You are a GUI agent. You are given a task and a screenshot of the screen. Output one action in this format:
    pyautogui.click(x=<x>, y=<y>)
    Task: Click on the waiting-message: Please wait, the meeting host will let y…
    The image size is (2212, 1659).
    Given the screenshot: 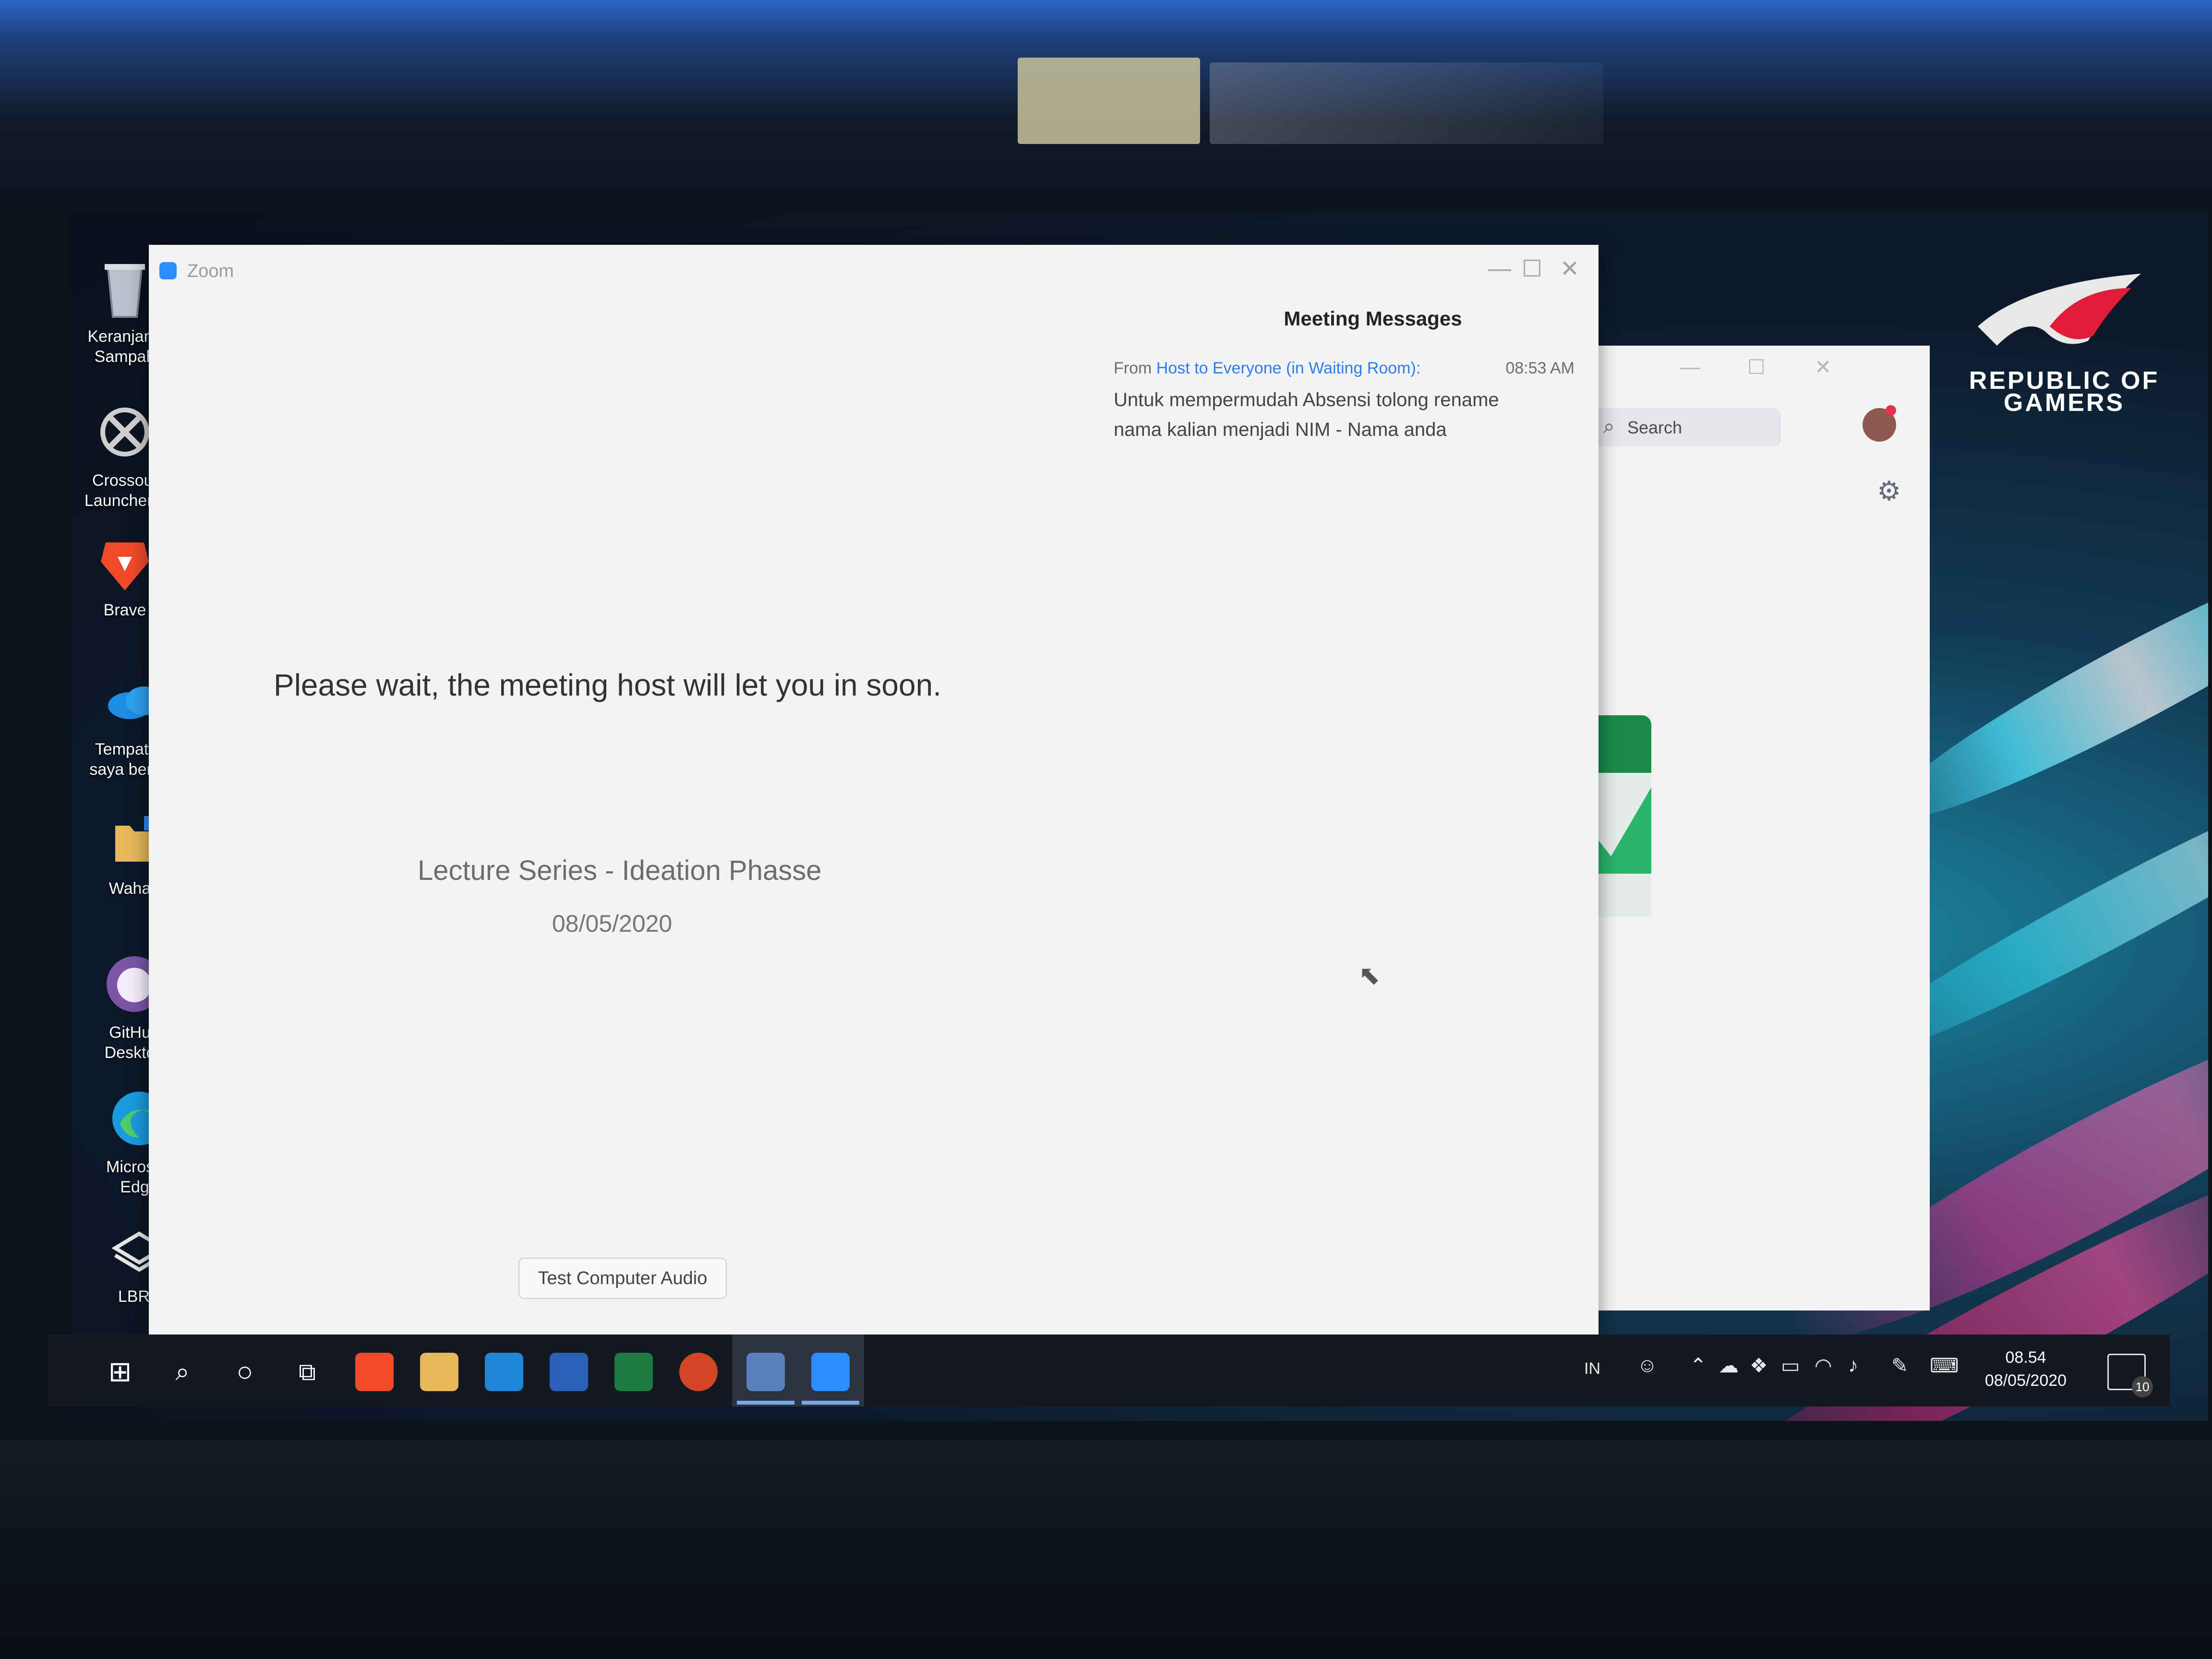 What is the action you would take?
    pyautogui.click(x=608, y=685)
    